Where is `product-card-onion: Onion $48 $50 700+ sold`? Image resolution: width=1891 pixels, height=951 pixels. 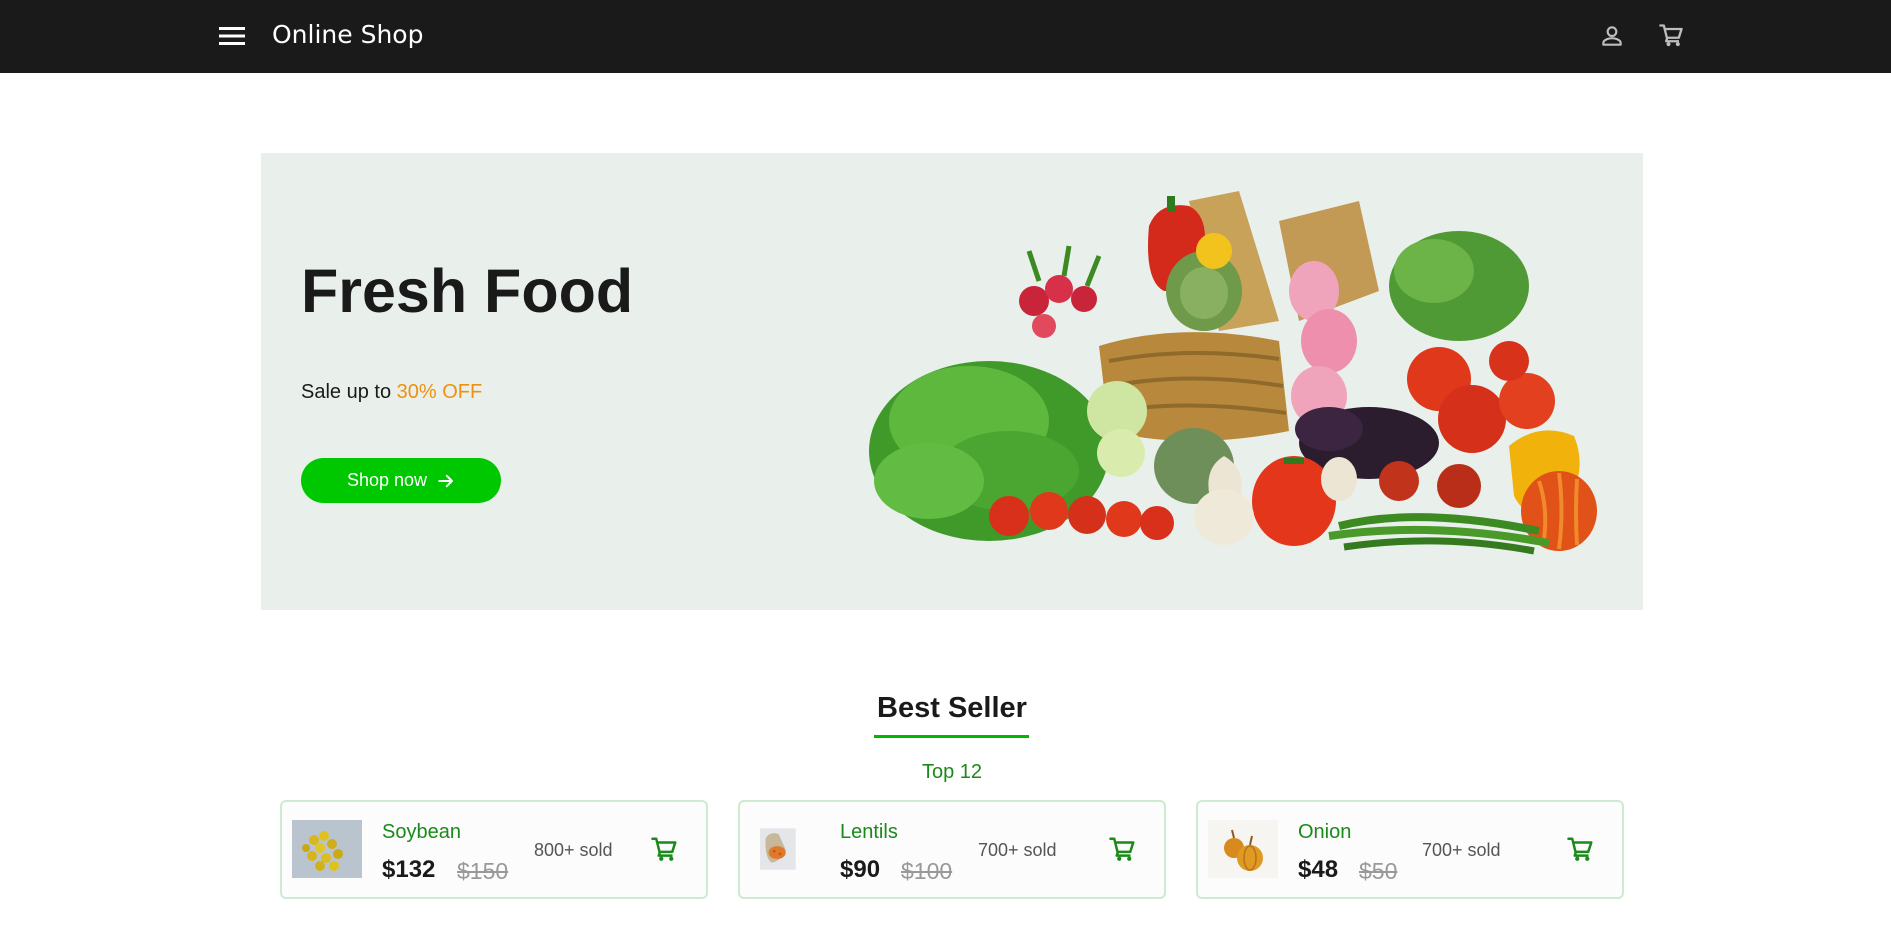
product-card-onion: Onion $48 $50 700+ sold is located at coordinates (1410, 849).